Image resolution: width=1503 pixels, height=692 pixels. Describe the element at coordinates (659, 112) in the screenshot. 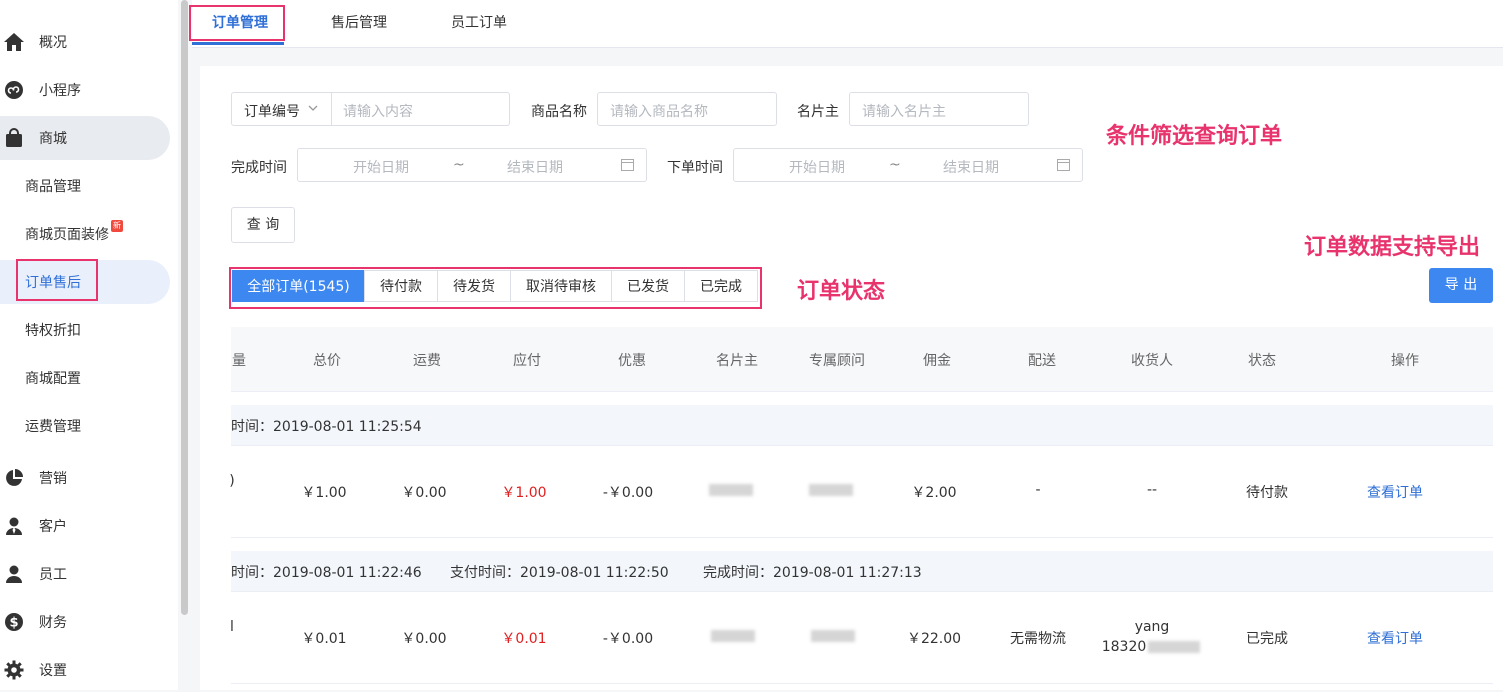

I see `product-name-placeholder: 请输入商品名称` at that location.